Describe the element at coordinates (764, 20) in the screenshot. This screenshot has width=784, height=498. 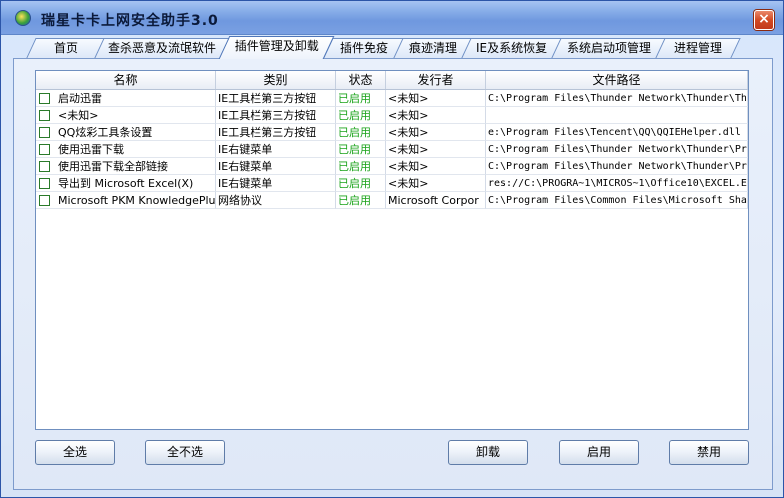
I see `close-button: ×` at that location.